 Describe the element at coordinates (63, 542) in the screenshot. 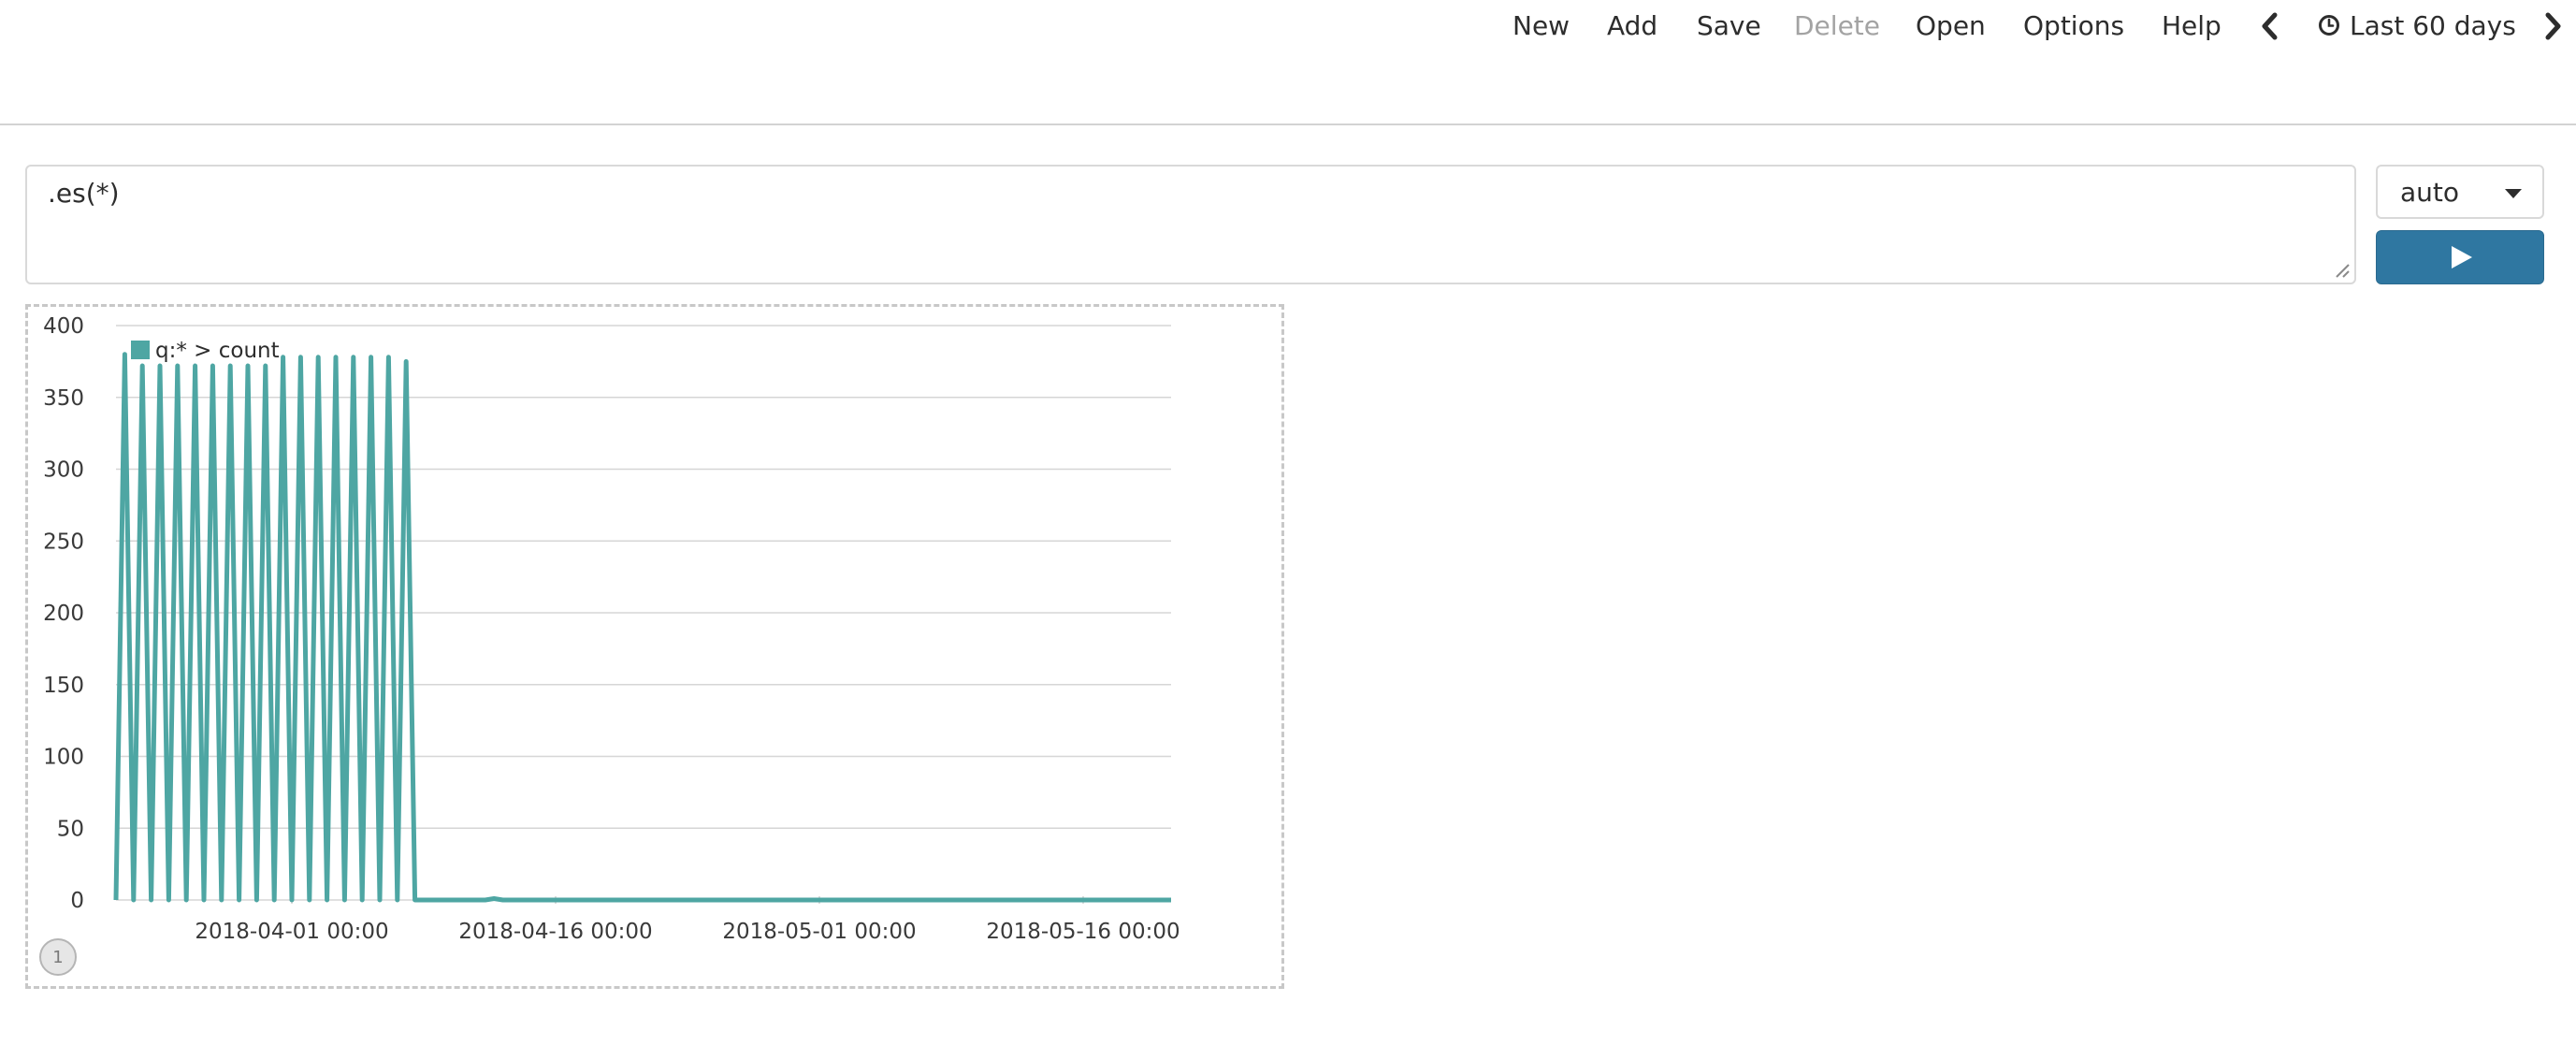

I see `y-tick-label: 250` at that location.